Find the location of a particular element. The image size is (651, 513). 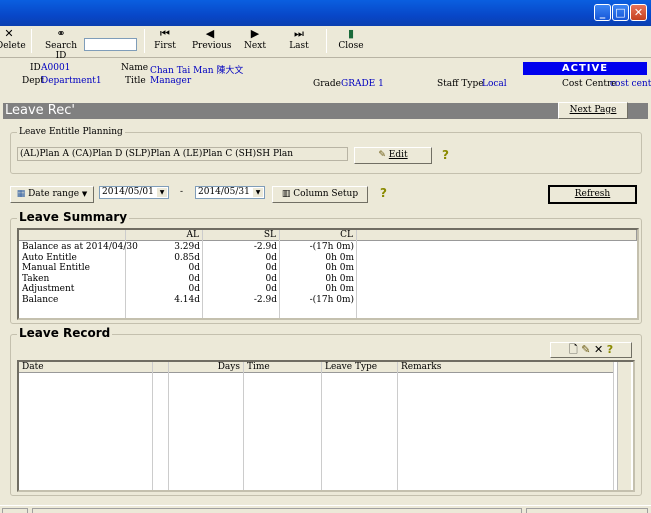

delete-button: ✕ Delete is located at coordinates (13, 39).